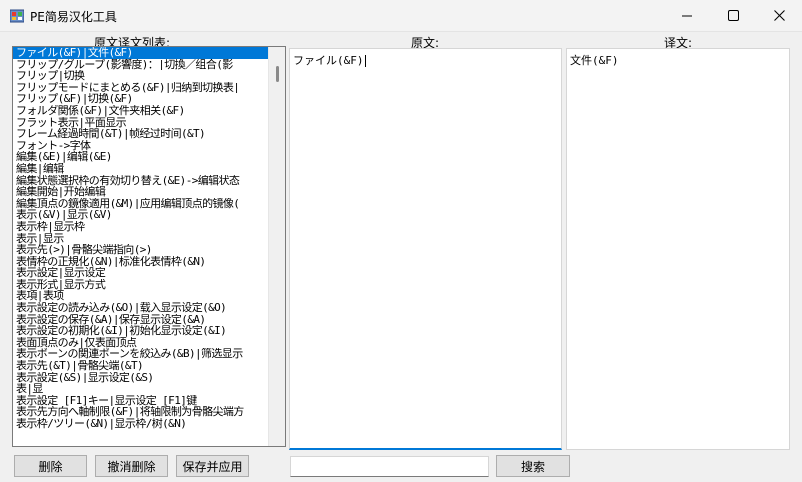 The image size is (802, 482). I want to click on list-item: 表示ボーンの関連ボーンを絞込み(&B)|筛选显示, so click(140, 354).